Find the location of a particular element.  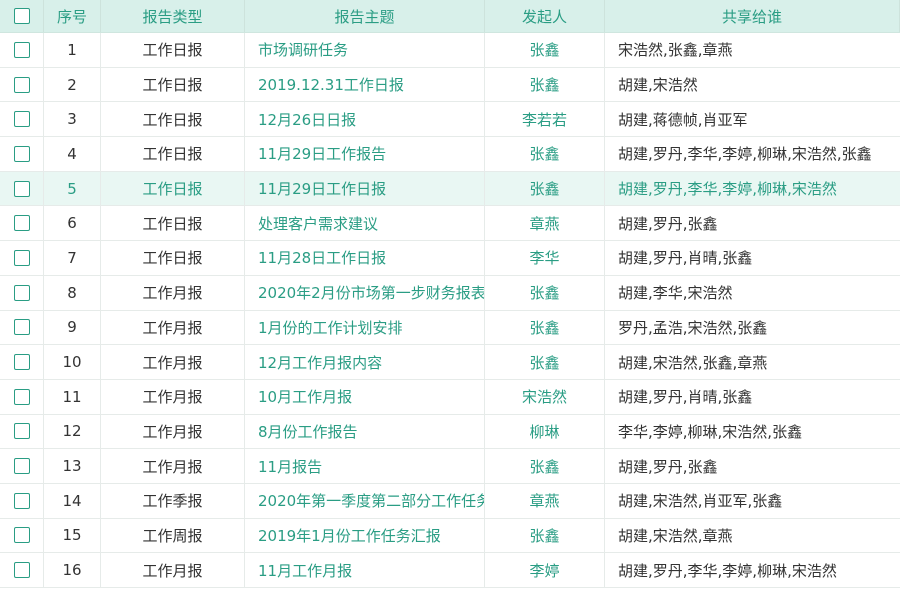

table-row: 12 工作月报 8月份工作报告 柳琳 李华,李婷,柳琳,宋浩然,张鑫 is located at coordinates (450, 432).